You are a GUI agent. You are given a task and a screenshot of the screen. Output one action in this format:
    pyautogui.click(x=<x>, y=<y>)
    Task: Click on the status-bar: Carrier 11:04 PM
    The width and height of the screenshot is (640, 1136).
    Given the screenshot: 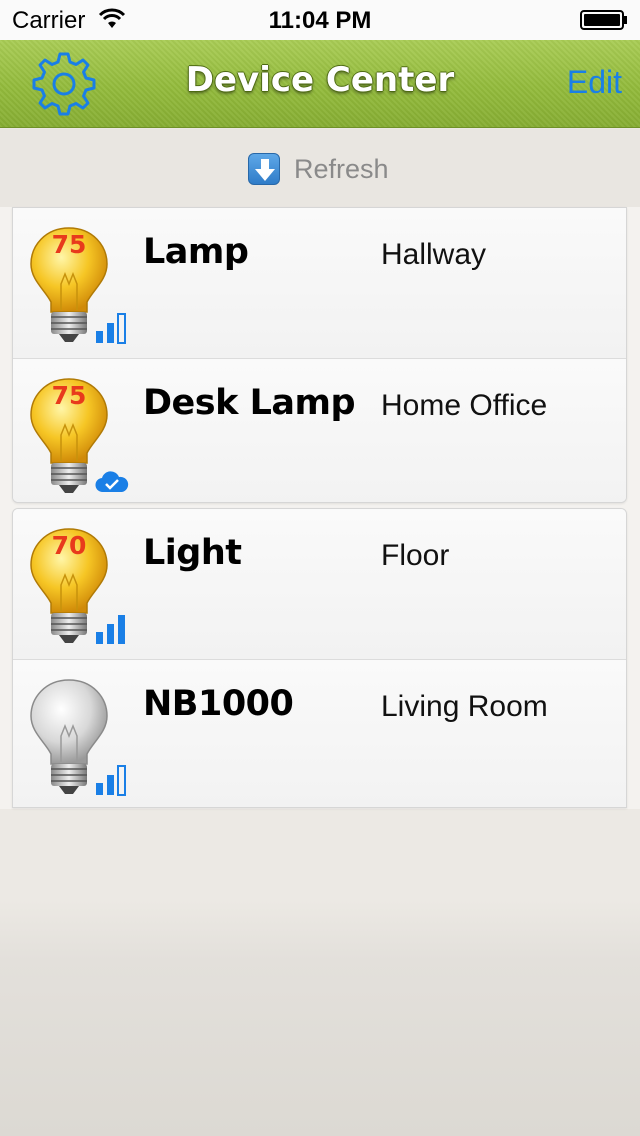 What is the action you would take?
    pyautogui.click(x=320, y=20)
    